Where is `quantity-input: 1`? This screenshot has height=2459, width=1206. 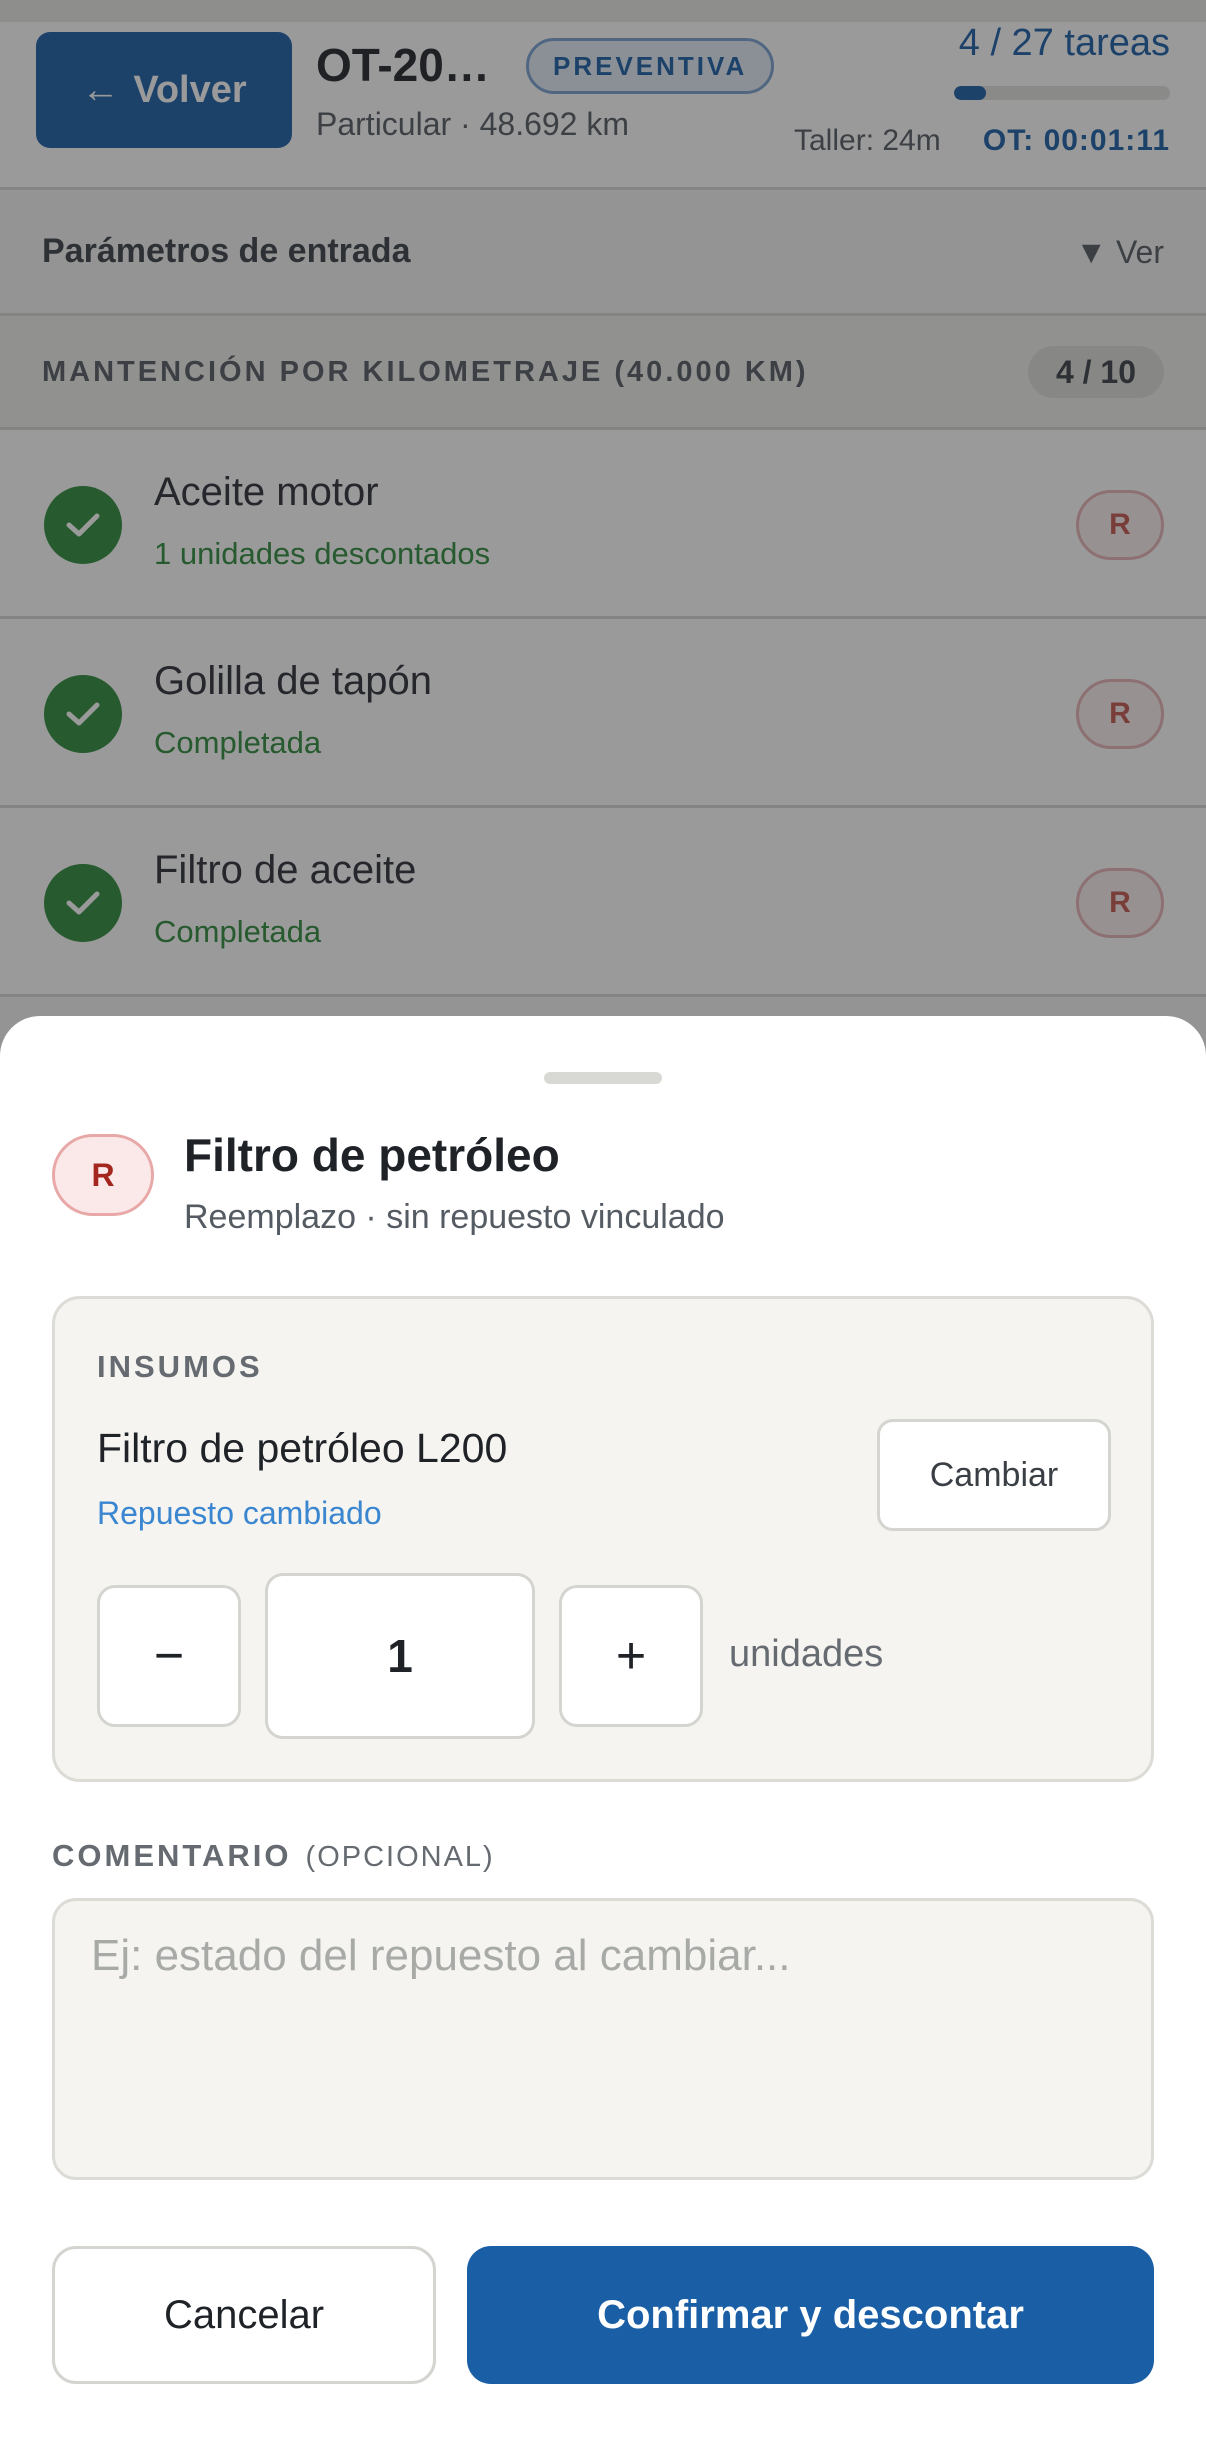 quantity-input: 1 is located at coordinates (400, 1656).